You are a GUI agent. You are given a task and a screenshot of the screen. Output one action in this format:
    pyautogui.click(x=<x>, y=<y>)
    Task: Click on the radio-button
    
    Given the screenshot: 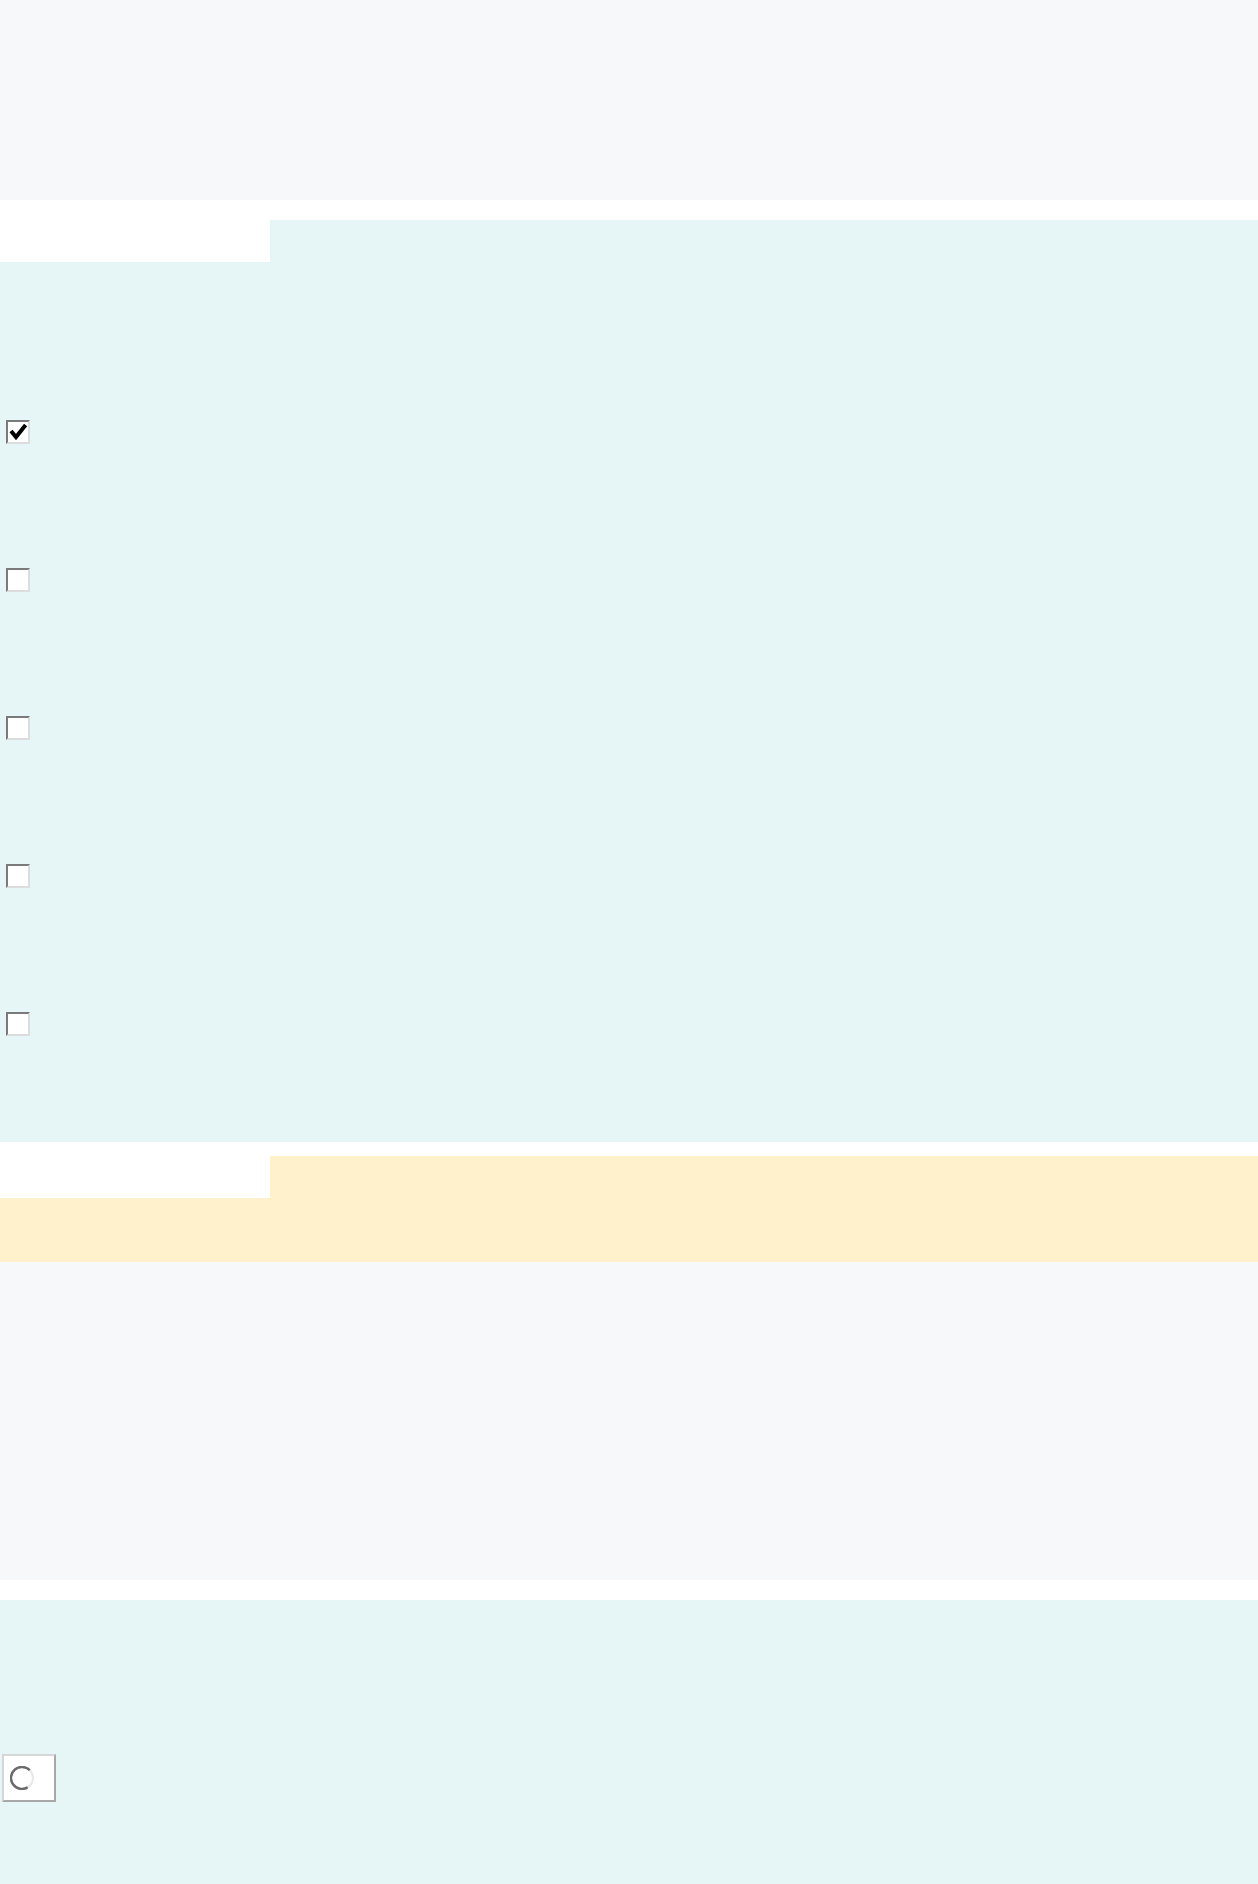 What is the action you would take?
    pyautogui.click(x=22, y=1778)
    